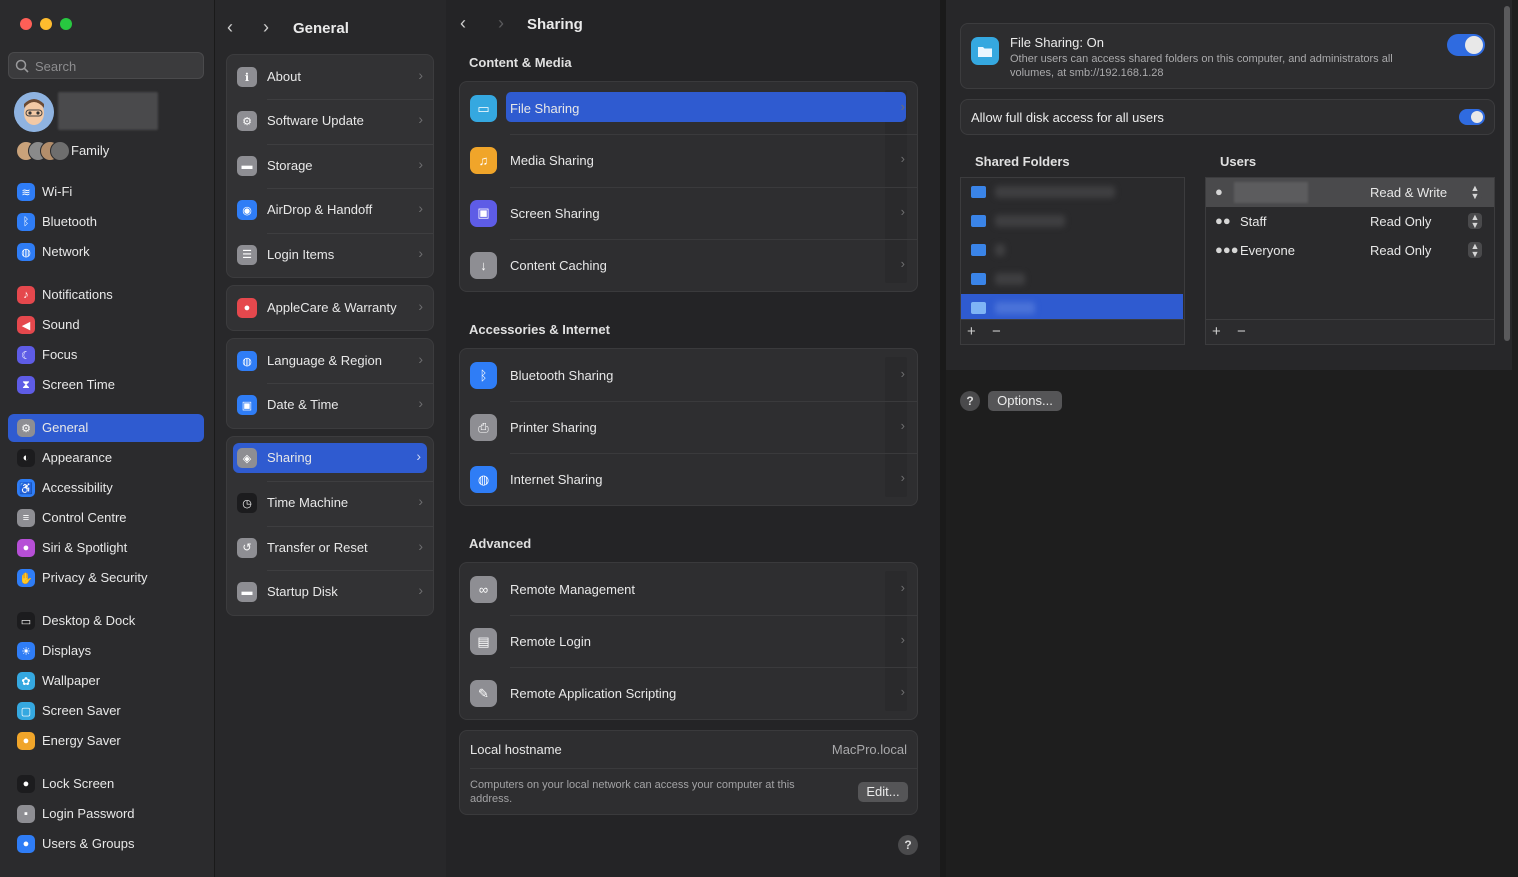 This screenshot has height=877, width=1518. I want to click on sidebar-item-wi-fi: ≋ Wi-Fi, so click(106, 192).